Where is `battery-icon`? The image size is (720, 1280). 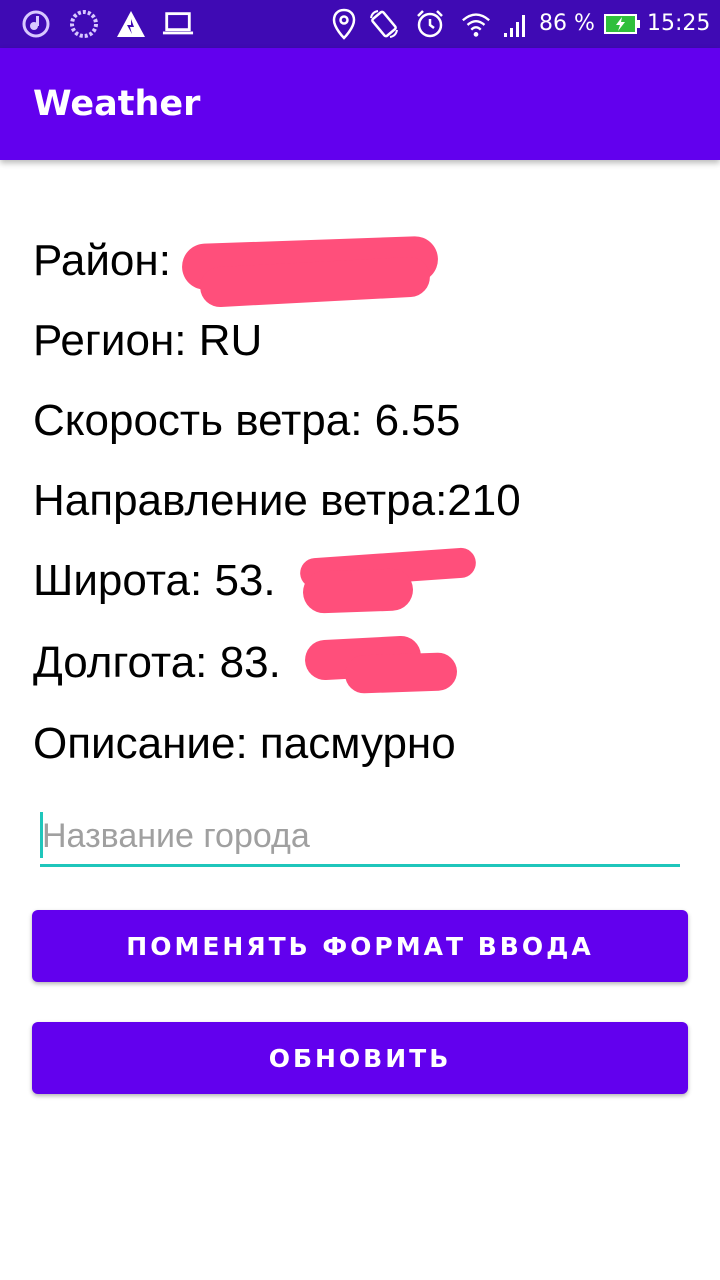 battery-icon is located at coordinates (622, 24).